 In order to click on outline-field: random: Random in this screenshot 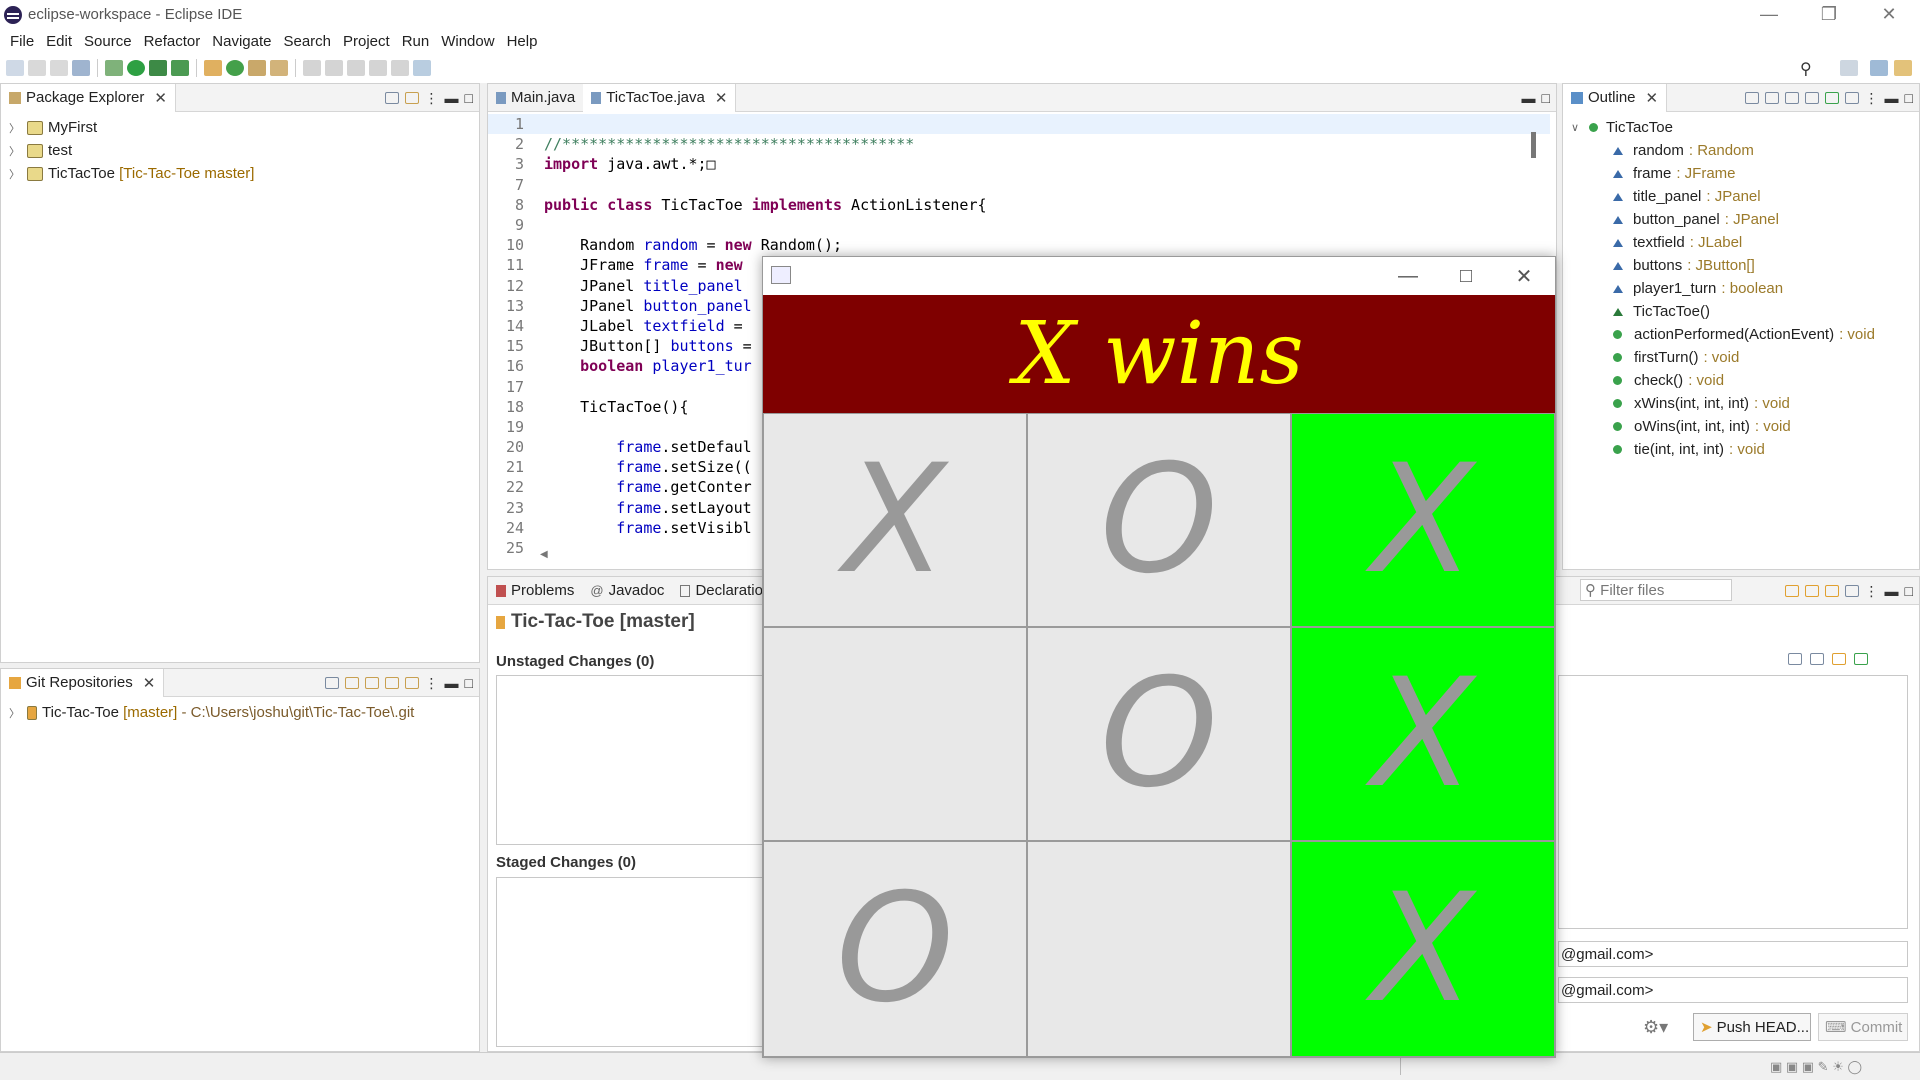, I will do `click(1741, 150)`.